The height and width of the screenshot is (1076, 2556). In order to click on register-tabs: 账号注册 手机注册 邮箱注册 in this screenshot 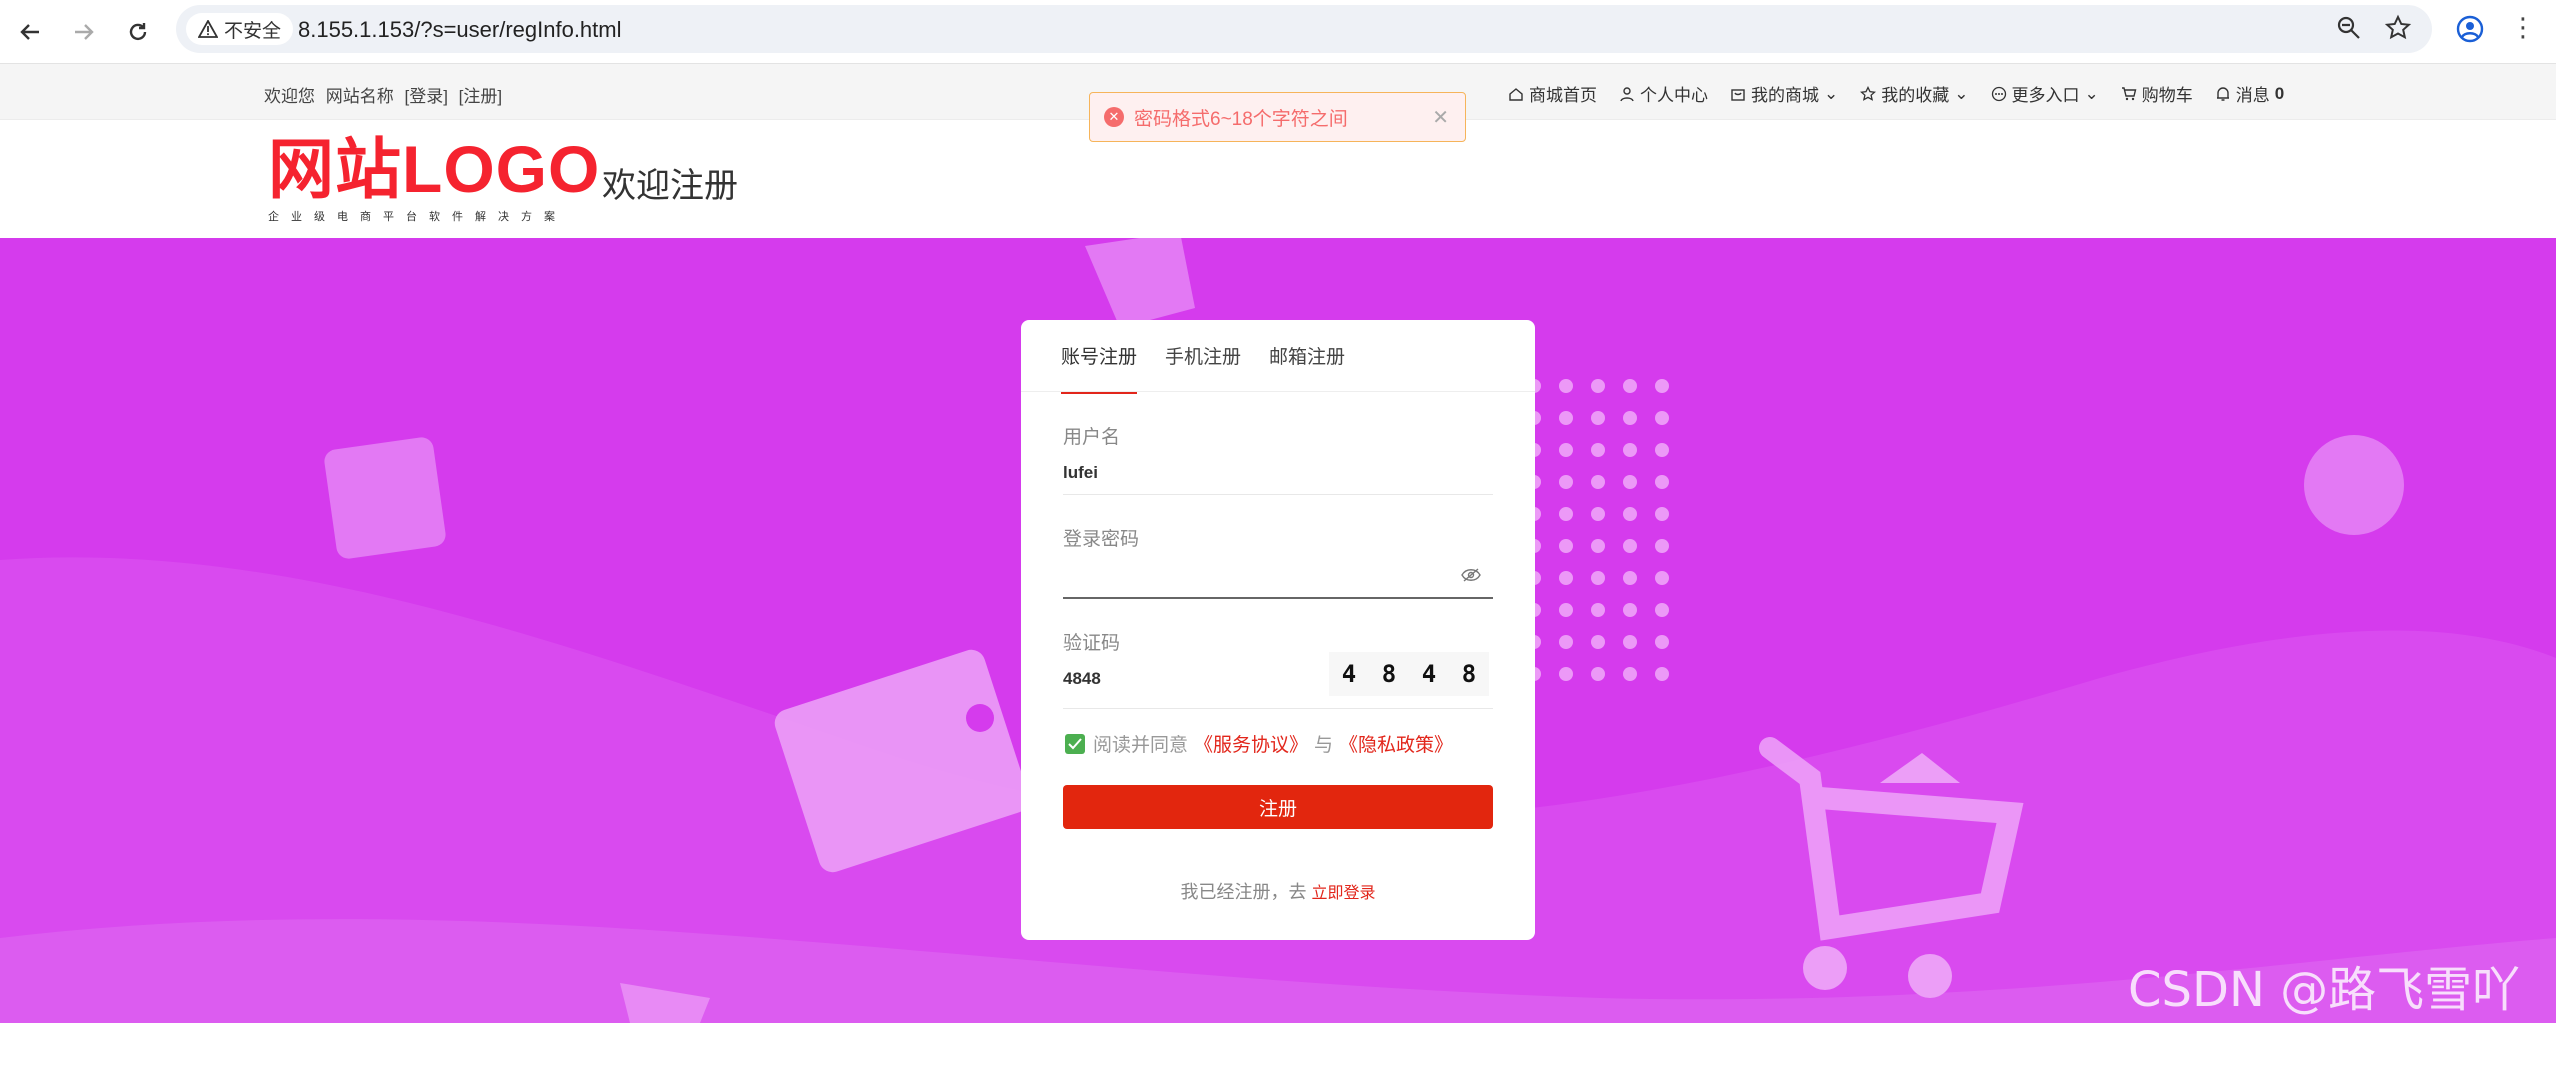, I will do `click(1203, 368)`.